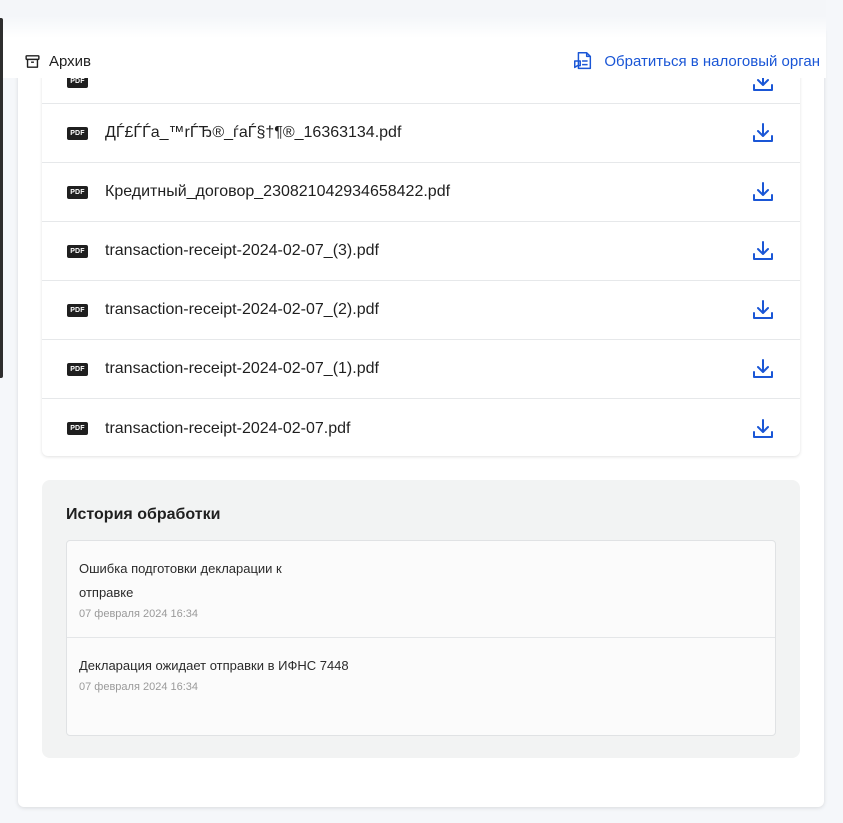 This screenshot has width=843, height=823. Describe the element at coordinates (180, 580) in the screenshot. I see `history-item-text: Ошибка подготовки декларации к отправке` at that location.